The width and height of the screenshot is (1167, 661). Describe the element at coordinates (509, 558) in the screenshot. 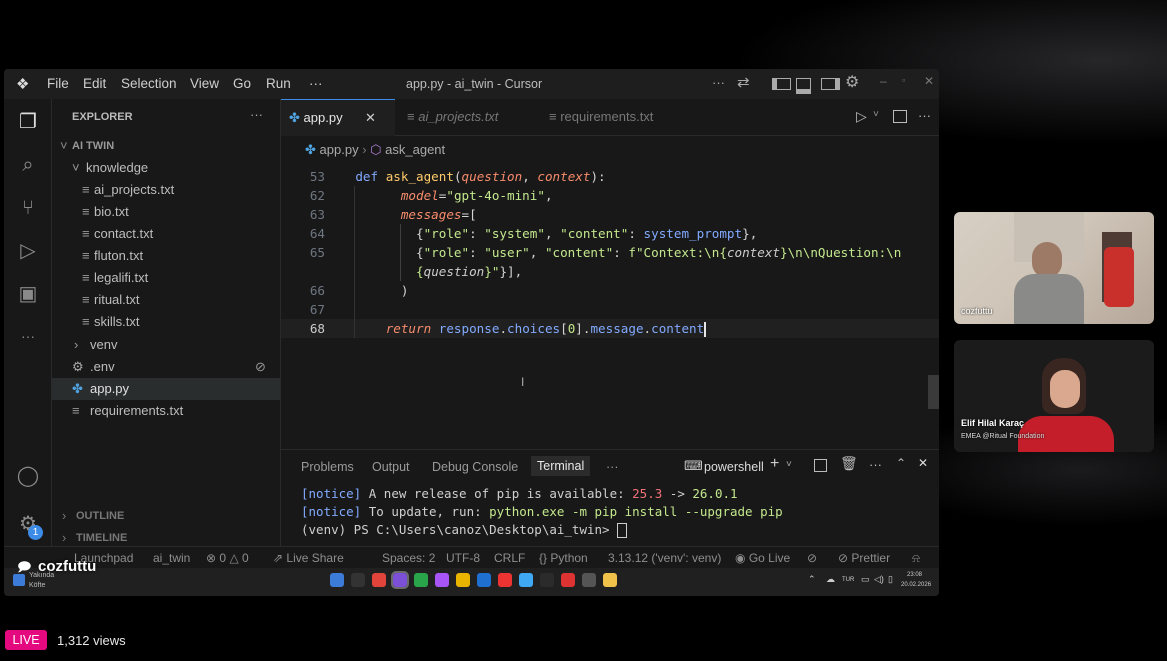

I see `eol-item: CRLF` at that location.